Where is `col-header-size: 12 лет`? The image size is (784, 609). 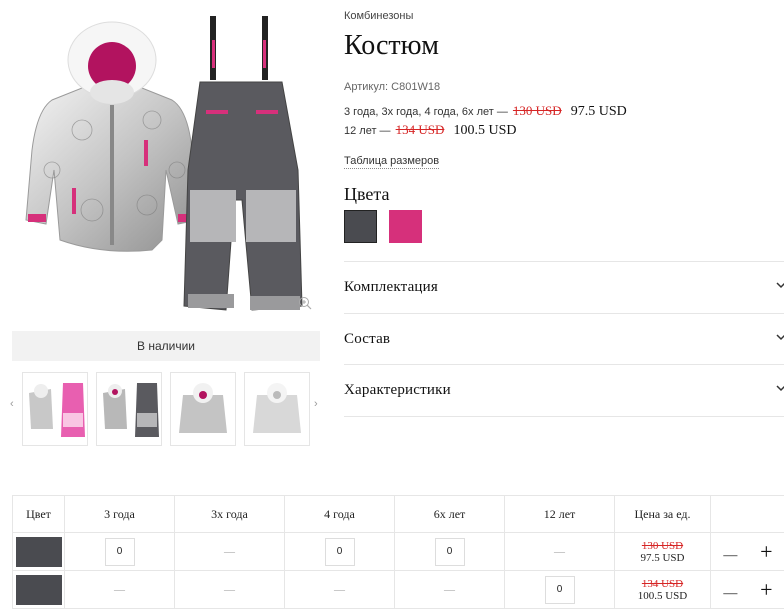 col-header-size: 12 лет is located at coordinates (560, 514).